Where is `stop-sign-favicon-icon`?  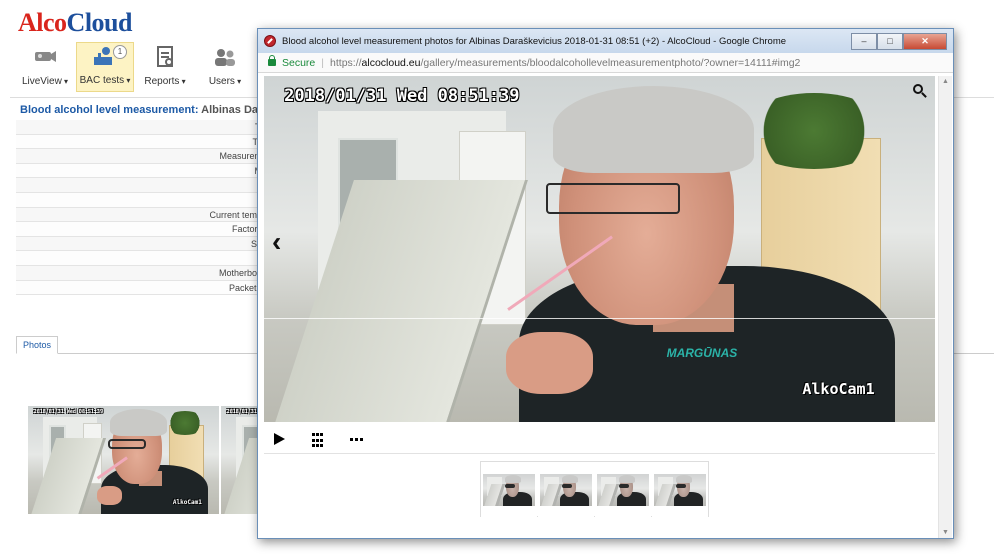
stop-sign-favicon-icon is located at coordinates (270, 41).